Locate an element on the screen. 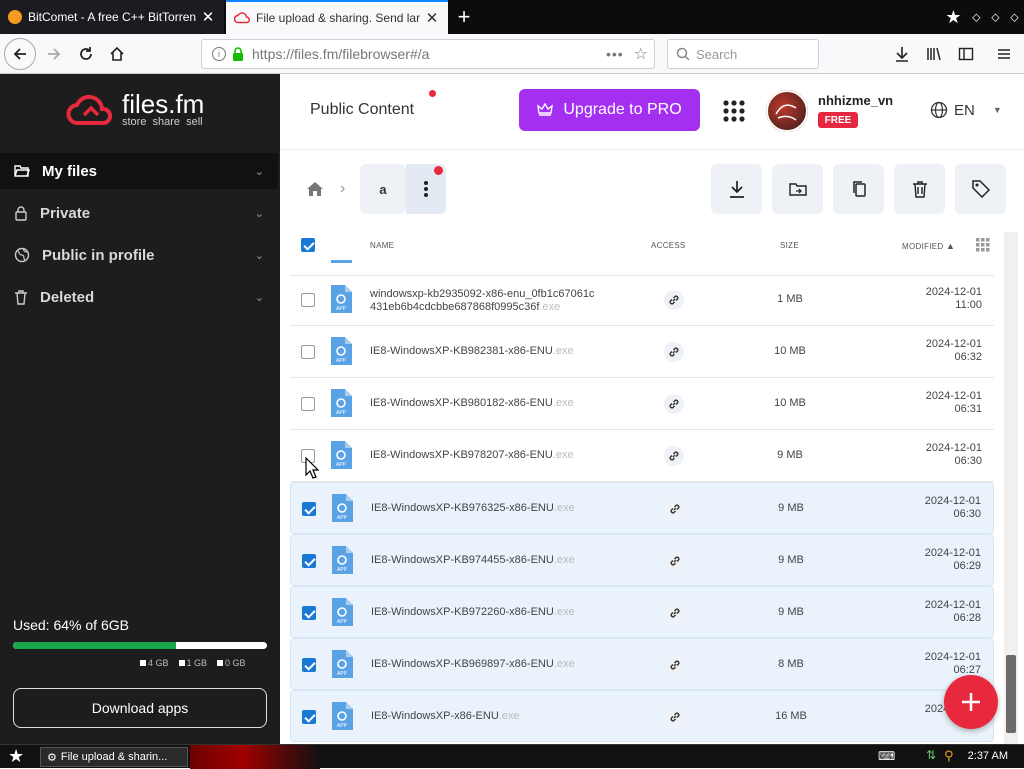 This screenshot has height=769, width=1024. language-label: EN is located at coordinates (964, 110).